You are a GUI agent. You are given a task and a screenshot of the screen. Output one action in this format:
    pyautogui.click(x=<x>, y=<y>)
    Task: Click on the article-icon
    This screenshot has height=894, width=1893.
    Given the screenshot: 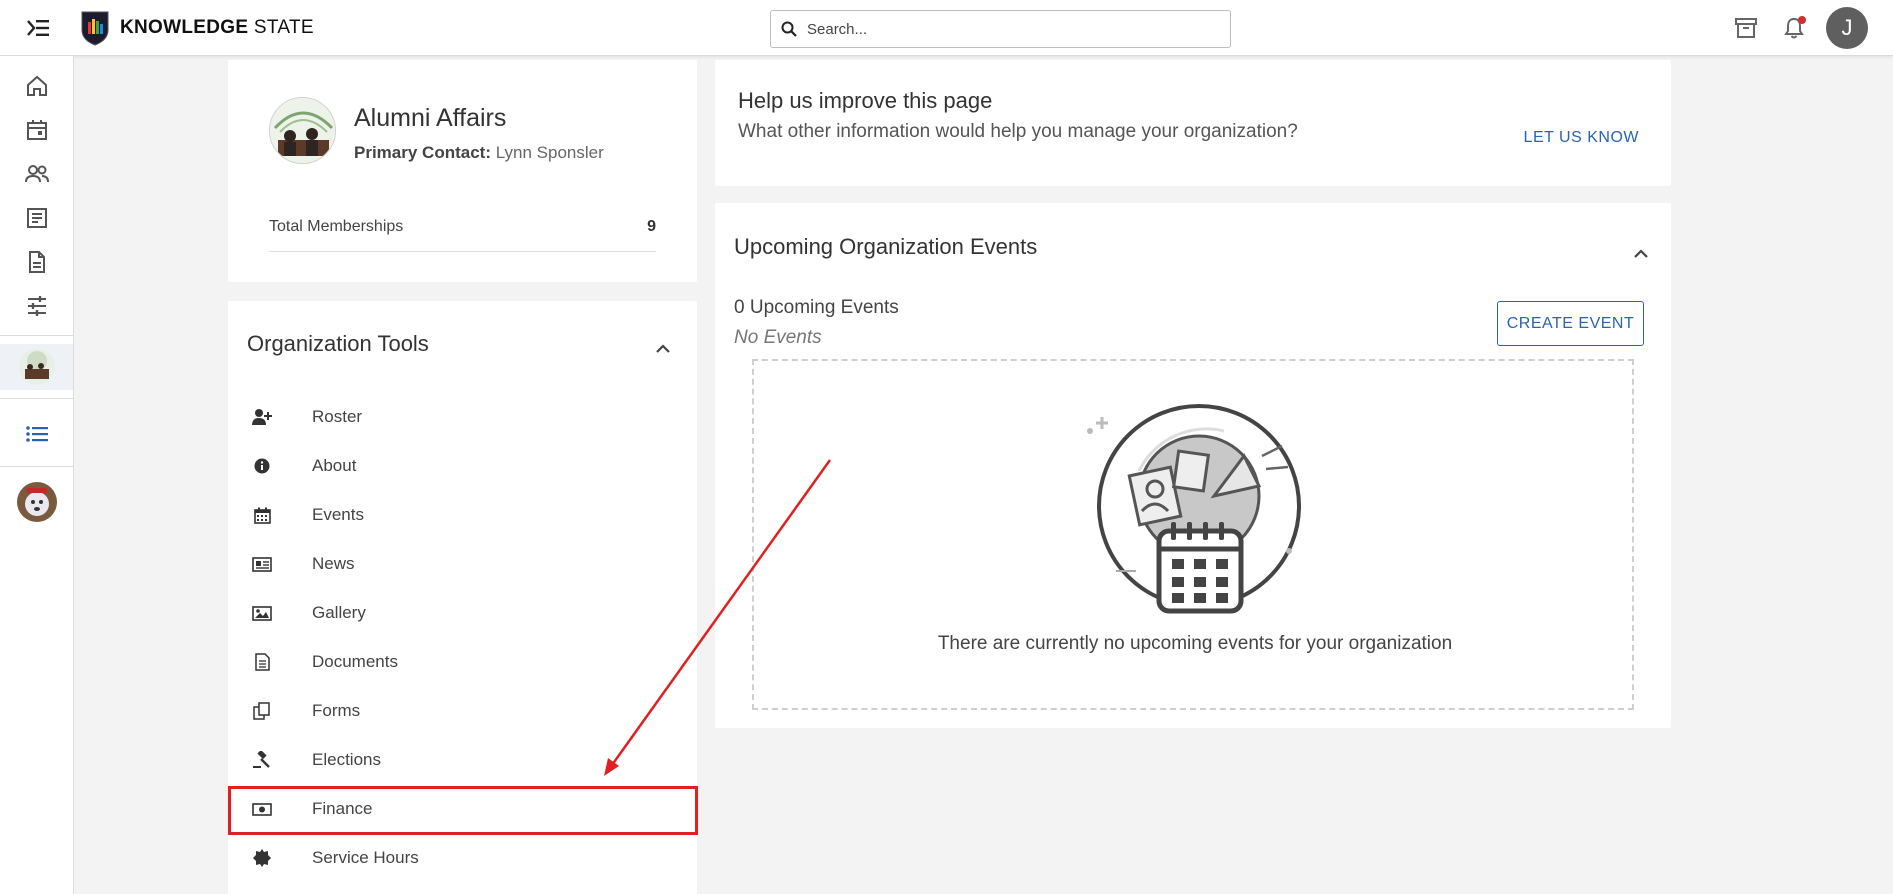 What is the action you would take?
    pyautogui.click(x=36, y=218)
    